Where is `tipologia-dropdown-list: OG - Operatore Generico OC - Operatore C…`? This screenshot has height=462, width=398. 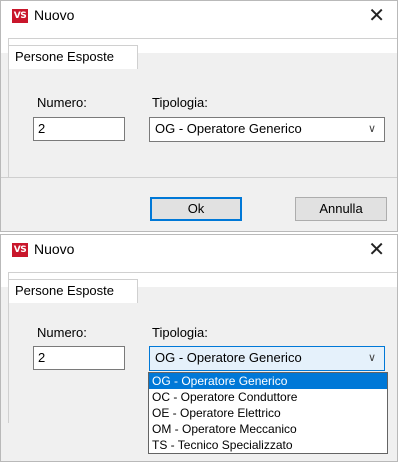 tipologia-dropdown-list: OG - Operatore Generico OC - Operatore C… is located at coordinates (268, 413).